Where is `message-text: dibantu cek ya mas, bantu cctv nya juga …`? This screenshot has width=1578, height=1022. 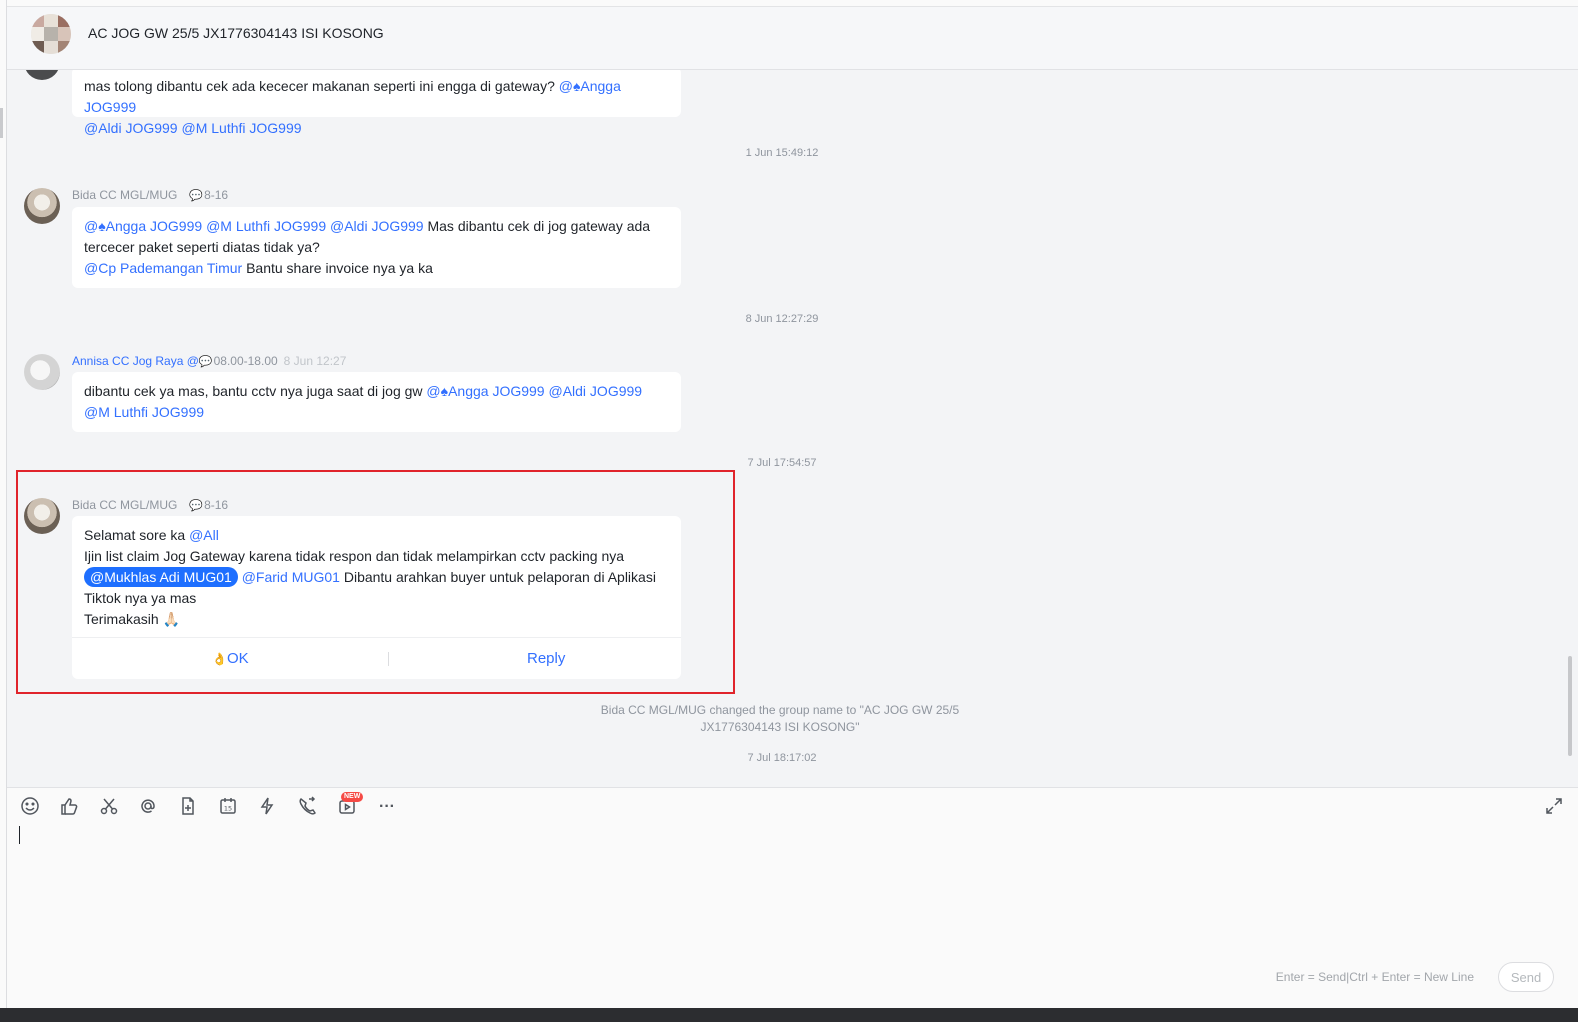 message-text: dibantu cek ya mas, bantu cctv nya juga … is located at coordinates (255, 391).